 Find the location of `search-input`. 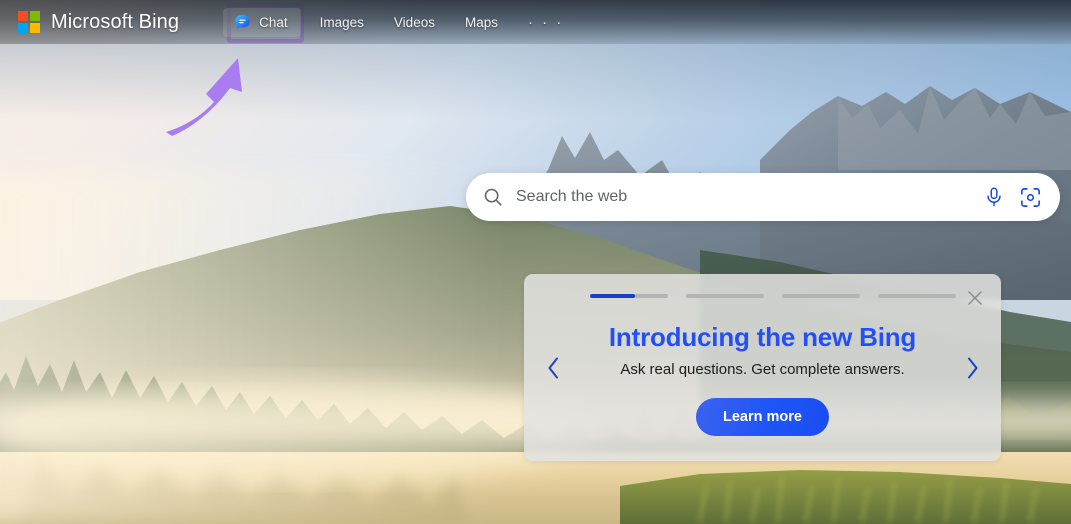

search-input is located at coordinates (749, 197).